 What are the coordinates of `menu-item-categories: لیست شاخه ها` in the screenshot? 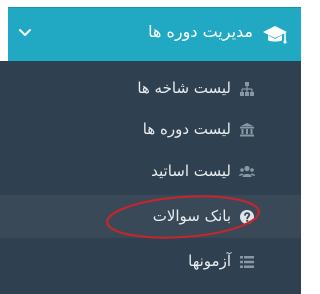 It's located at (150, 88).